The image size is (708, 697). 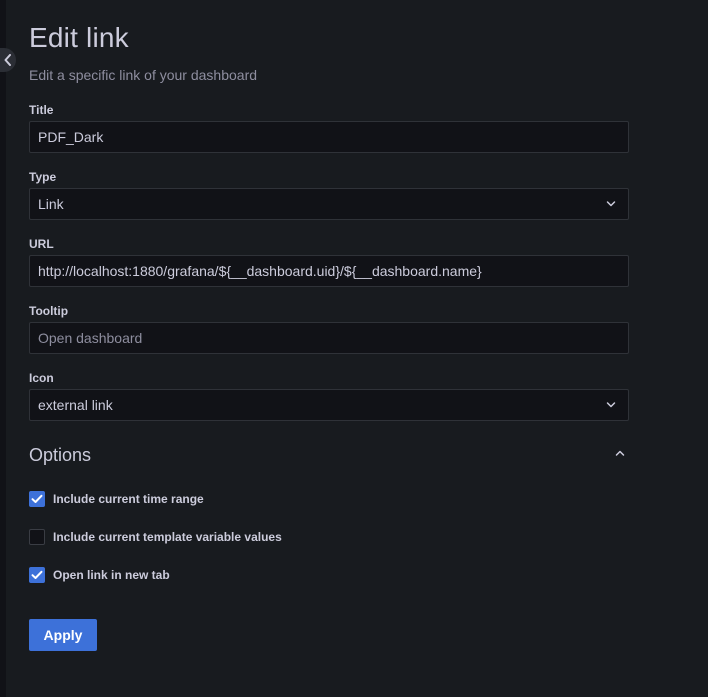 I want to click on icon-select-value: external link, so click(x=75, y=405).